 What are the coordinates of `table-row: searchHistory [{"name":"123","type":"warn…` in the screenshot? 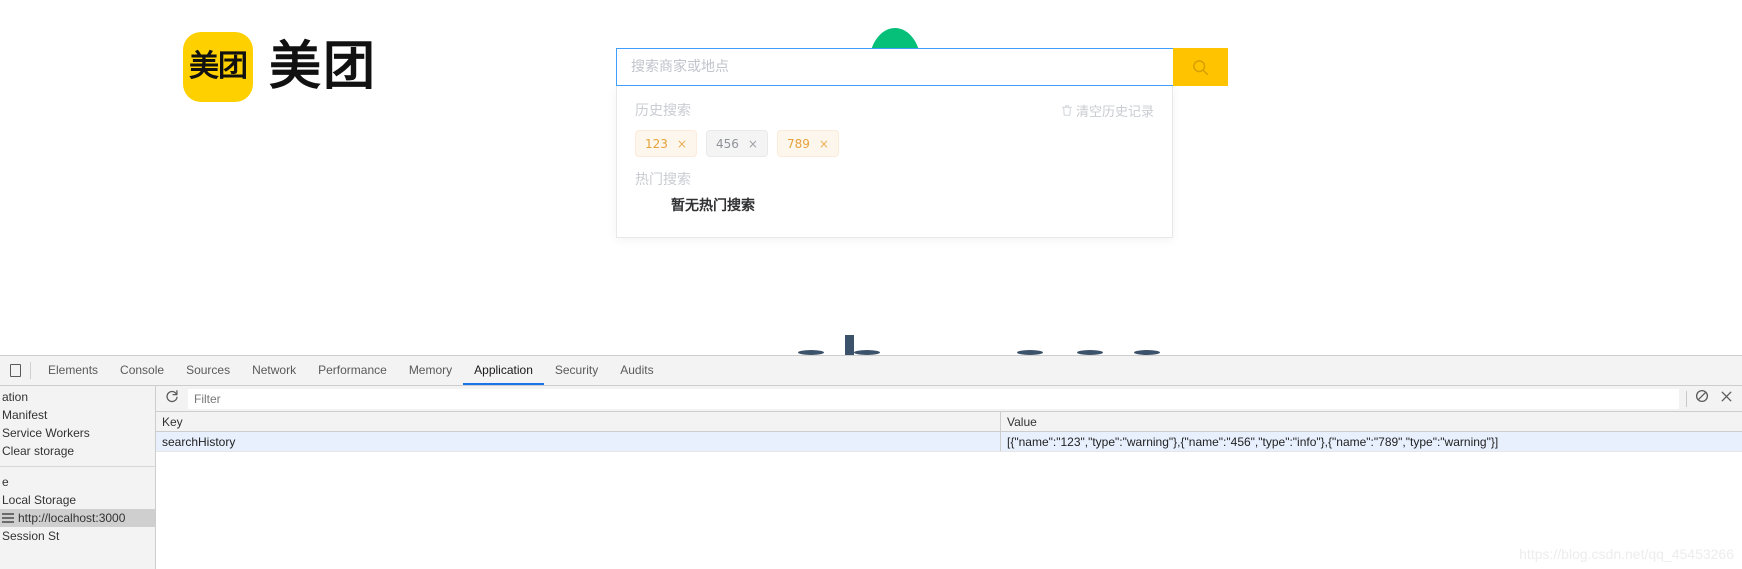 It's located at (949, 442).